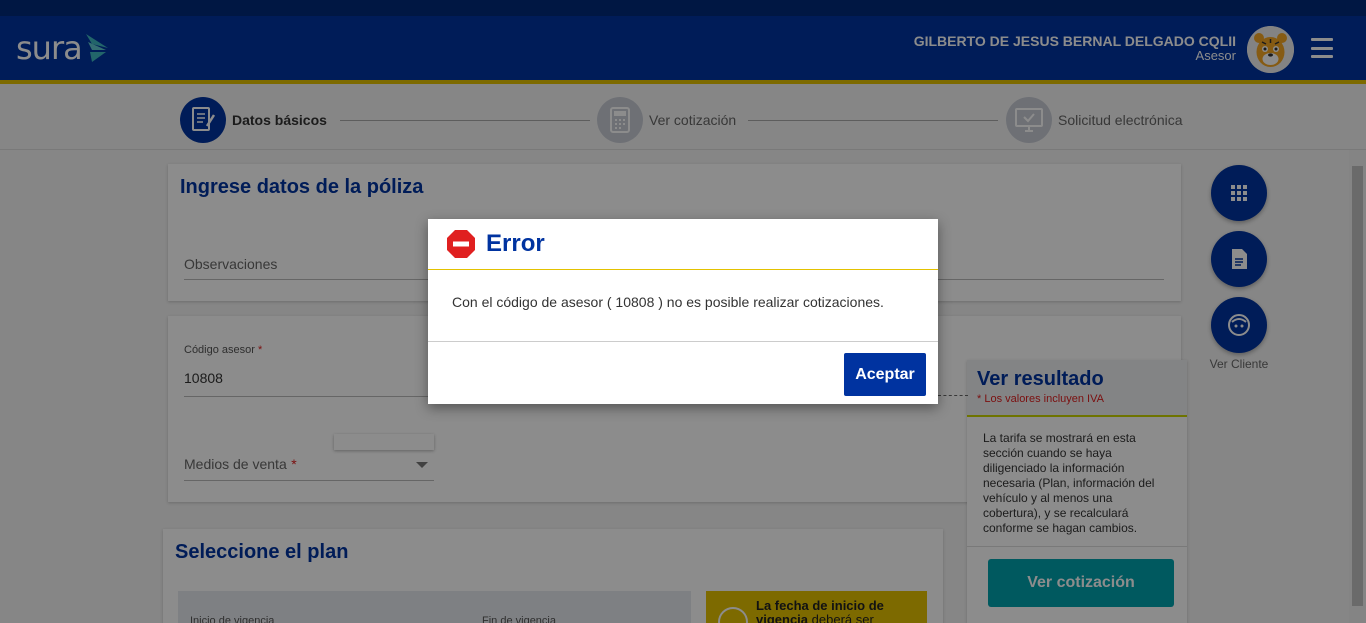  Describe the element at coordinates (515, 243) in the screenshot. I see `dialog-title: Error` at that location.